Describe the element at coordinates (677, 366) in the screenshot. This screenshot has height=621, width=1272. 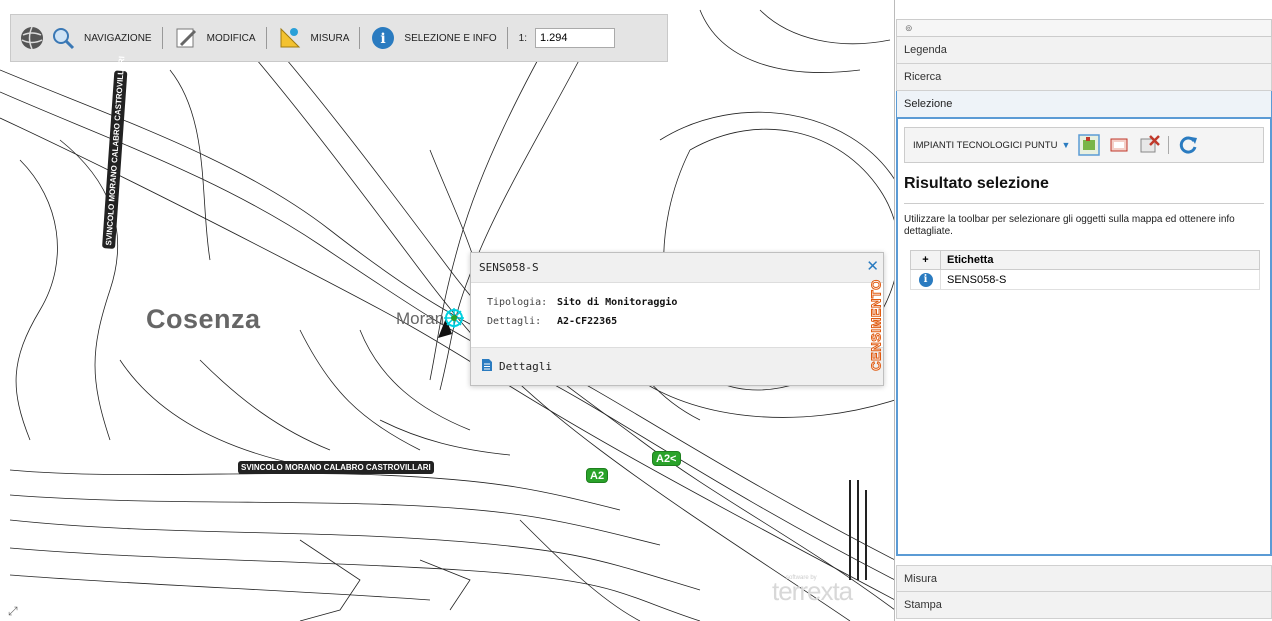
I see `dettagli-link: Dettagli` at that location.